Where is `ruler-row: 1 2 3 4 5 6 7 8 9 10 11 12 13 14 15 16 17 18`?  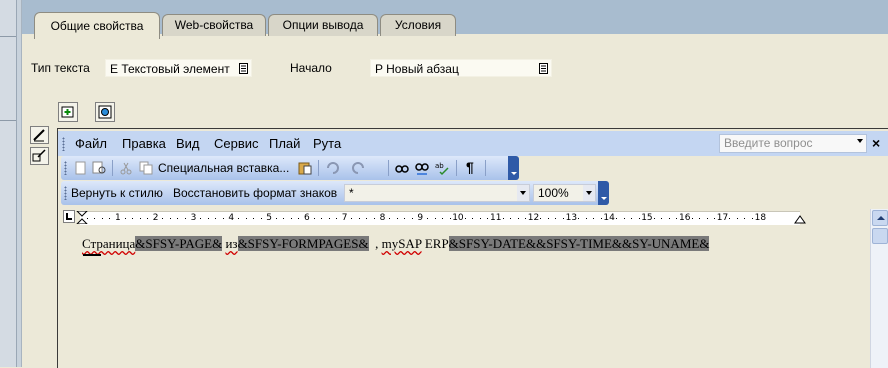
ruler-row: 1 2 3 4 5 6 7 8 9 10 11 12 13 14 15 16 17 18 is located at coordinates (464, 218).